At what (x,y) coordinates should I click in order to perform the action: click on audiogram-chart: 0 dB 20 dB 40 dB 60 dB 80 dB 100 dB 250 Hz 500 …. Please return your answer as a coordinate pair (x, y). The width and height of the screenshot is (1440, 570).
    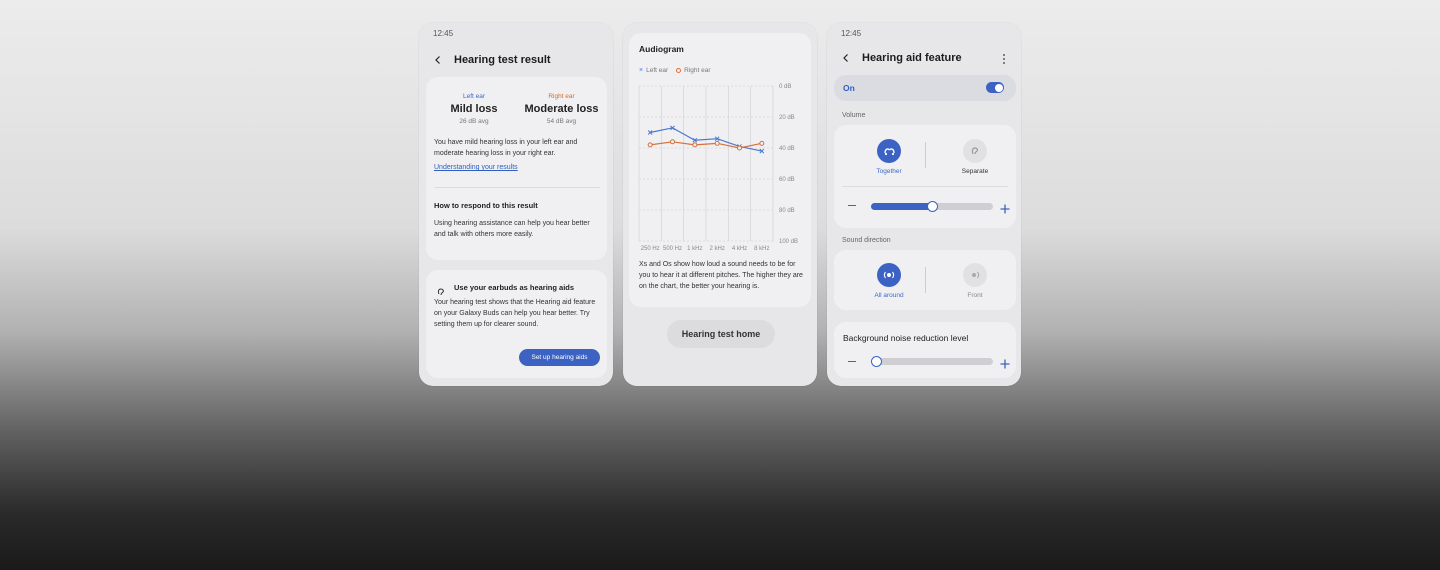
    Looking at the image, I should click on (718, 167).